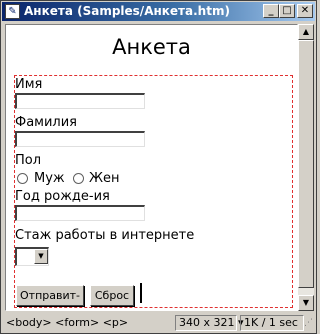  What do you see at coordinates (28, 160) in the screenshot?
I see `gender-label: Пол` at bounding box center [28, 160].